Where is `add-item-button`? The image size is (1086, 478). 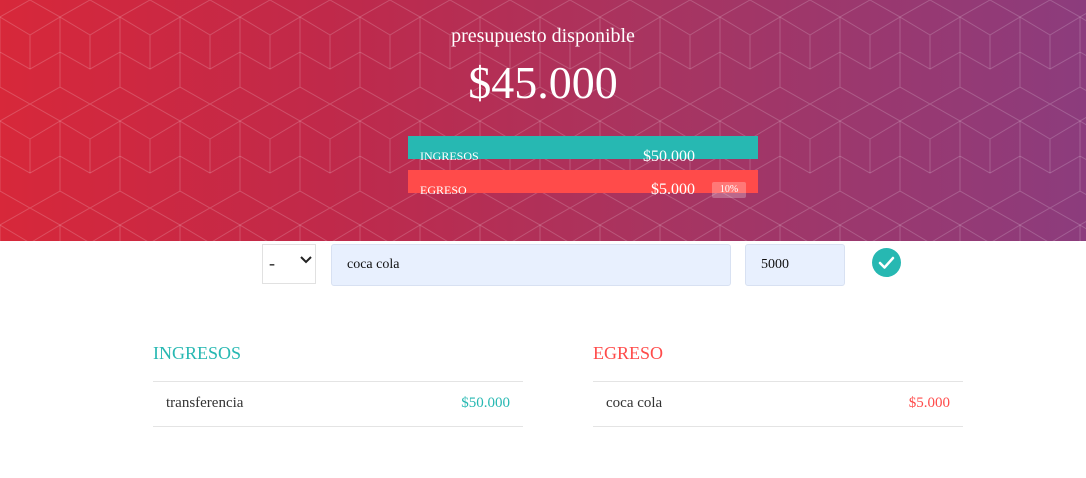 add-item-button is located at coordinates (886, 262).